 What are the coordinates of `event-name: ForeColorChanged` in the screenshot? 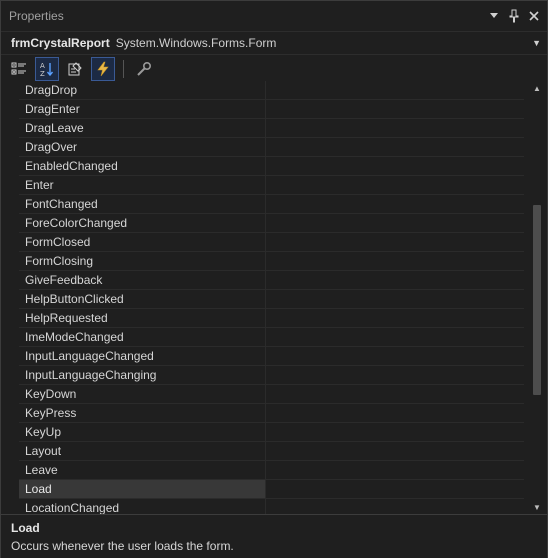 It's located at (142, 223).